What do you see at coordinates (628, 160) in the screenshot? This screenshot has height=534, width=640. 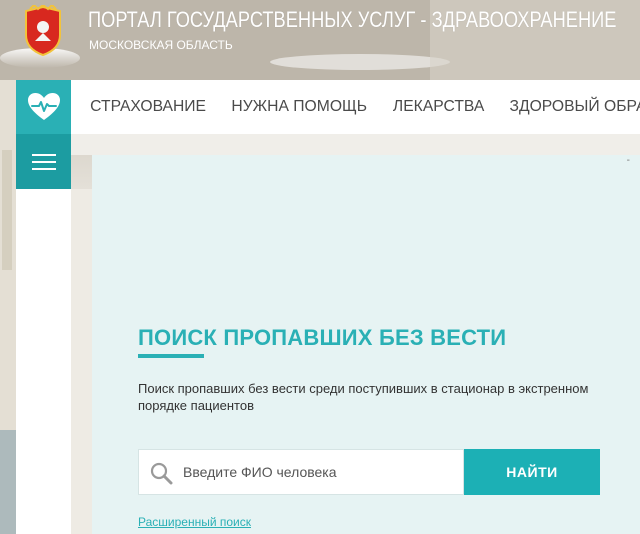 I see `panel-dash: -` at bounding box center [628, 160].